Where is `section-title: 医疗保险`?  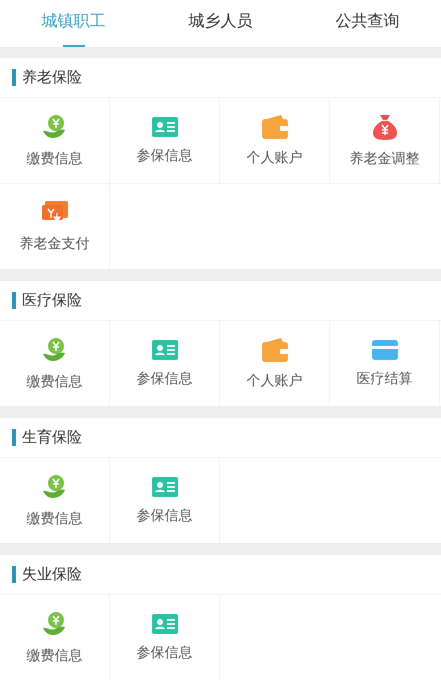
section-title: 医疗保险 is located at coordinates (52, 300).